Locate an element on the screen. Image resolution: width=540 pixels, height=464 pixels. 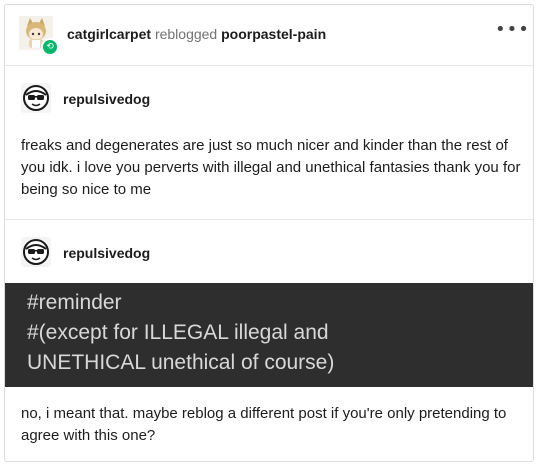
reblogger-username: catgirlcarpet is located at coordinates (109, 34).